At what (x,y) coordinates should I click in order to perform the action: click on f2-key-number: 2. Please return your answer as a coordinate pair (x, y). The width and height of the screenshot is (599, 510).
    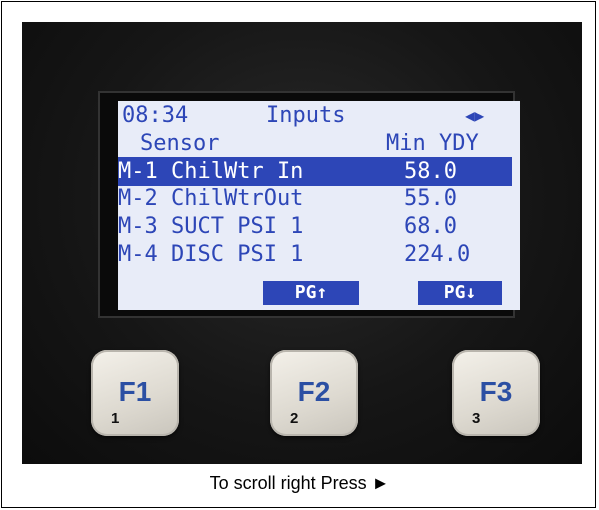
    Looking at the image, I should click on (294, 418).